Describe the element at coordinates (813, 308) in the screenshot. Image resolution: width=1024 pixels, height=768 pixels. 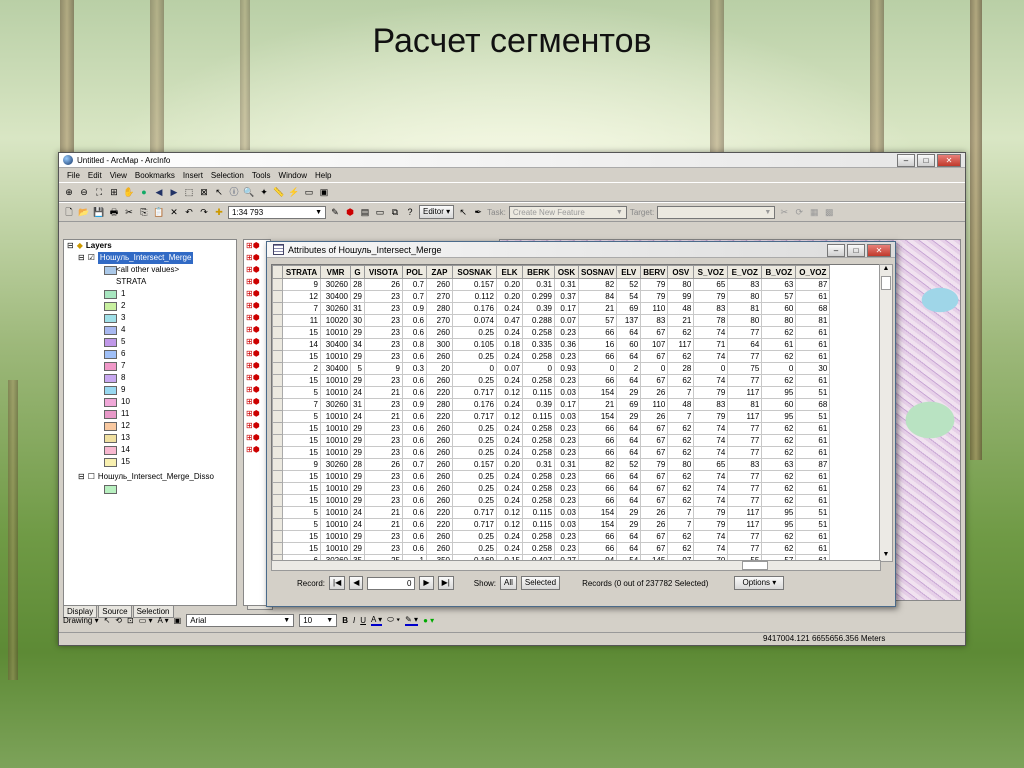
I see `table-cell: 68` at that location.